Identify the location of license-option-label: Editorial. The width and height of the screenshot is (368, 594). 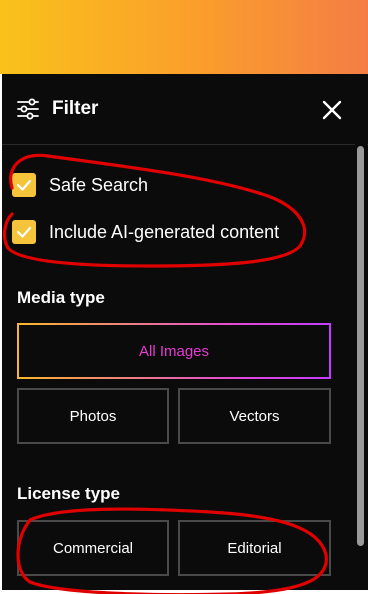
(254, 548).